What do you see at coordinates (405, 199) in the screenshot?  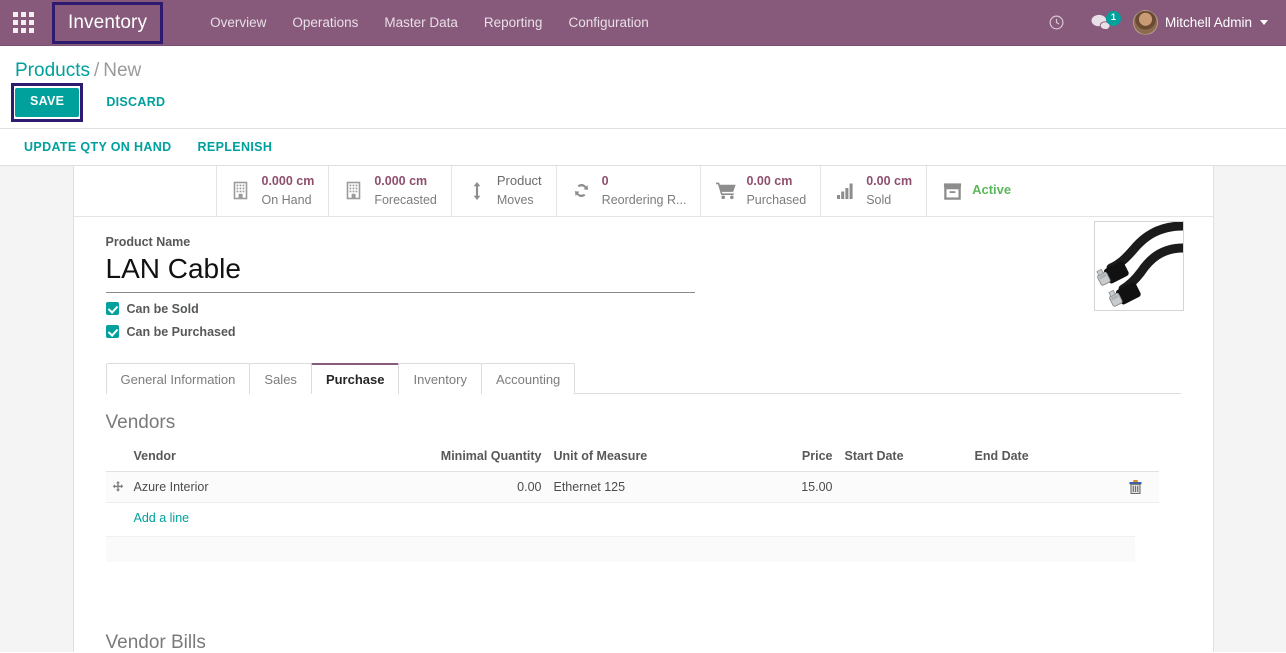 I see `stat-label-forecasted: Forecasted` at bounding box center [405, 199].